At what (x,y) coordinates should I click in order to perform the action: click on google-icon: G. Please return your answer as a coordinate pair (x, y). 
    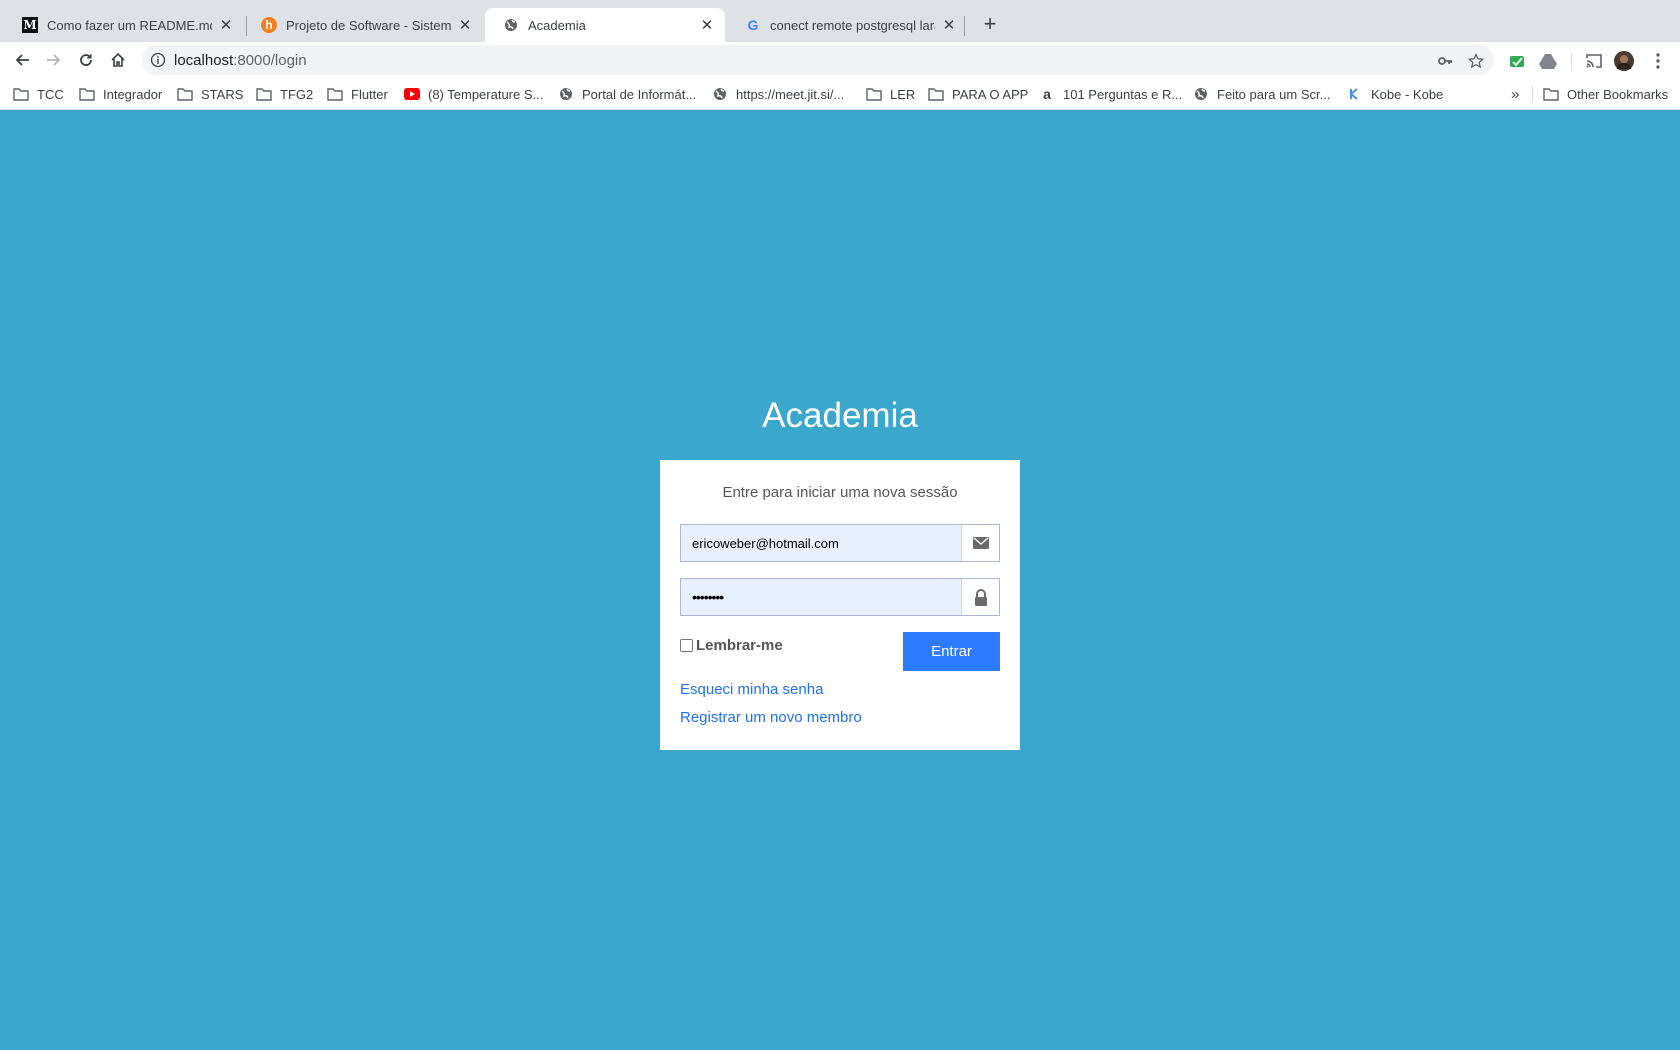
    Looking at the image, I should click on (753, 25).